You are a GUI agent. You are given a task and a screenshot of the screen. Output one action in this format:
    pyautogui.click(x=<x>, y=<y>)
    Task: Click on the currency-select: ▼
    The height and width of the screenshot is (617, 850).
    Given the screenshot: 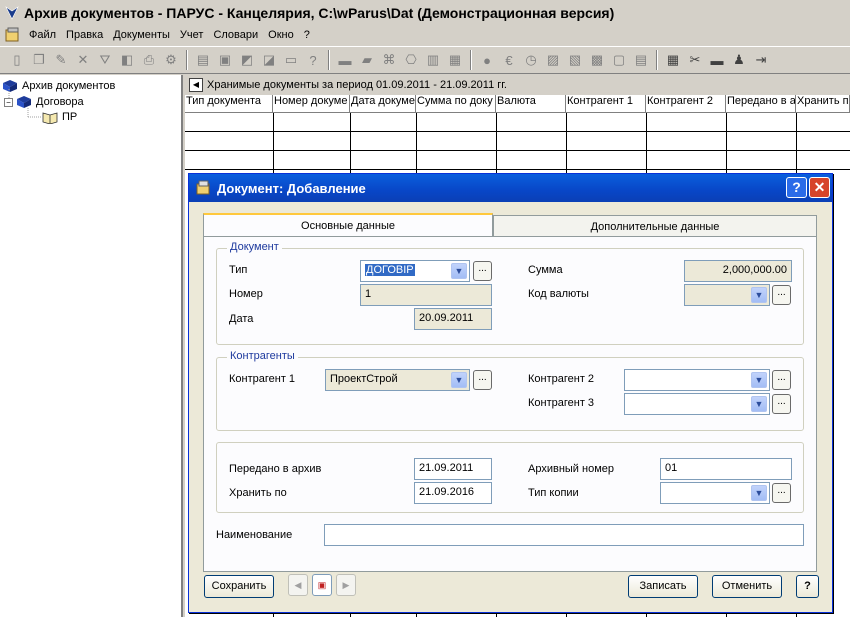 What is the action you would take?
    pyautogui.click(x=727, y=295)
    